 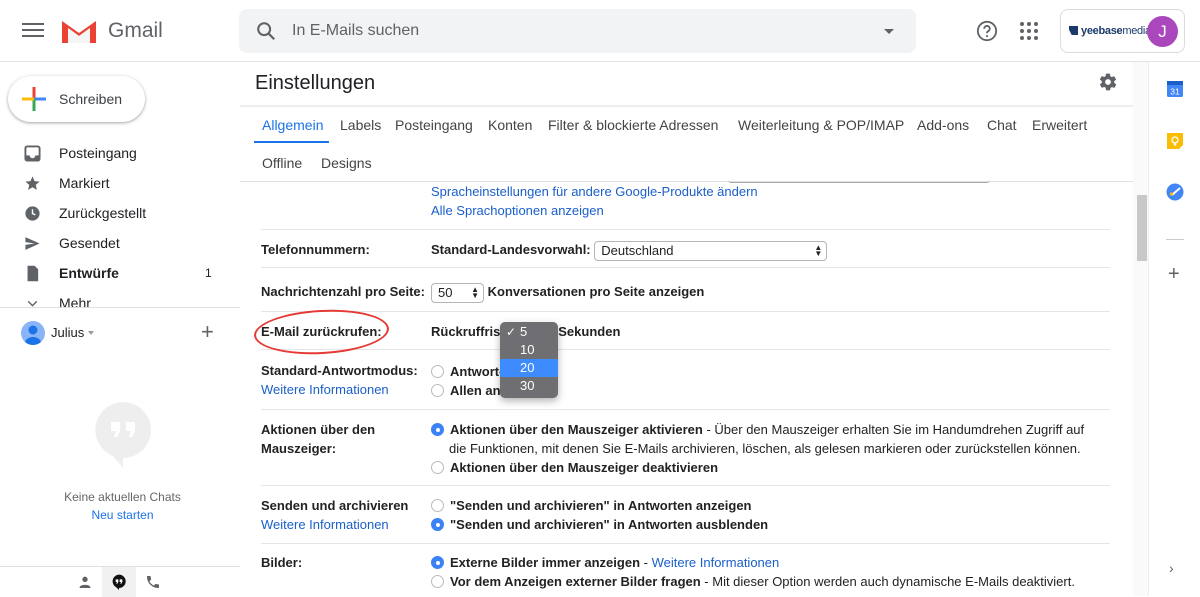 I want to click on scrollbar-thumb, so click(x=1142, y=228).